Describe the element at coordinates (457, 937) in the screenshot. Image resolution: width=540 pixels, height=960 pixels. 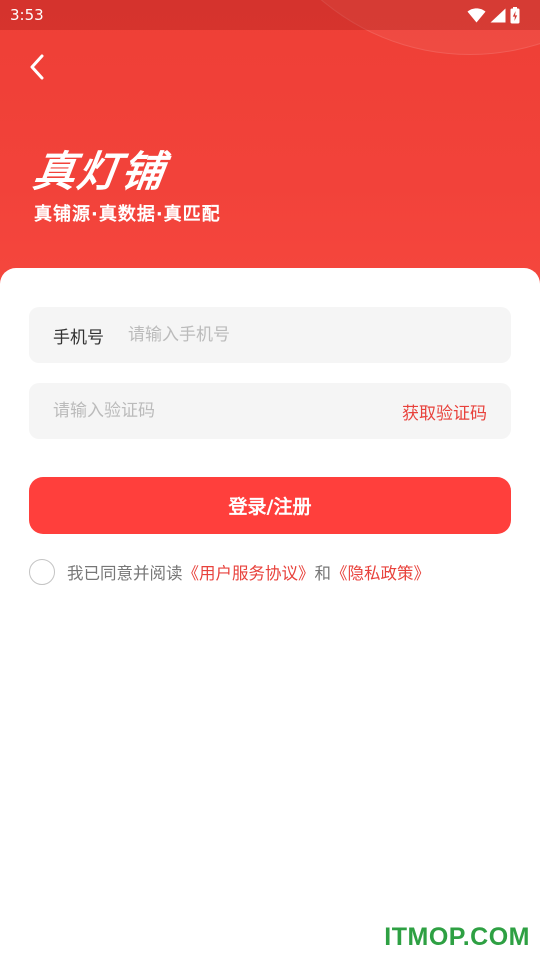
I see `watermark: ITMOP.COM` at that location.